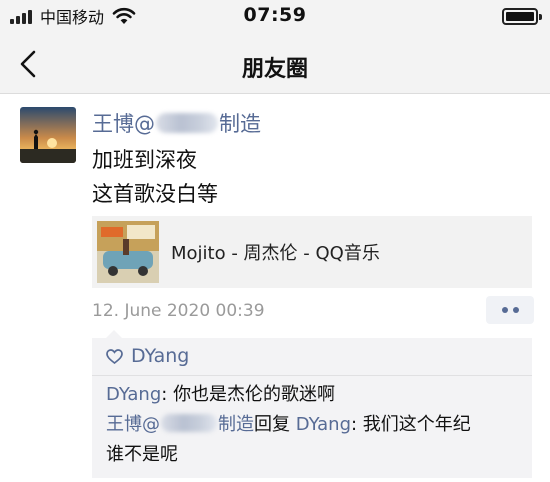 This screenshot has height=482, width=550. Describe the element at coordinates (288, 440) in the screenshot. I see `comment-item: 王博@ 制造回复 DYang: 我们这个年纪 谁不是呢` at that location.